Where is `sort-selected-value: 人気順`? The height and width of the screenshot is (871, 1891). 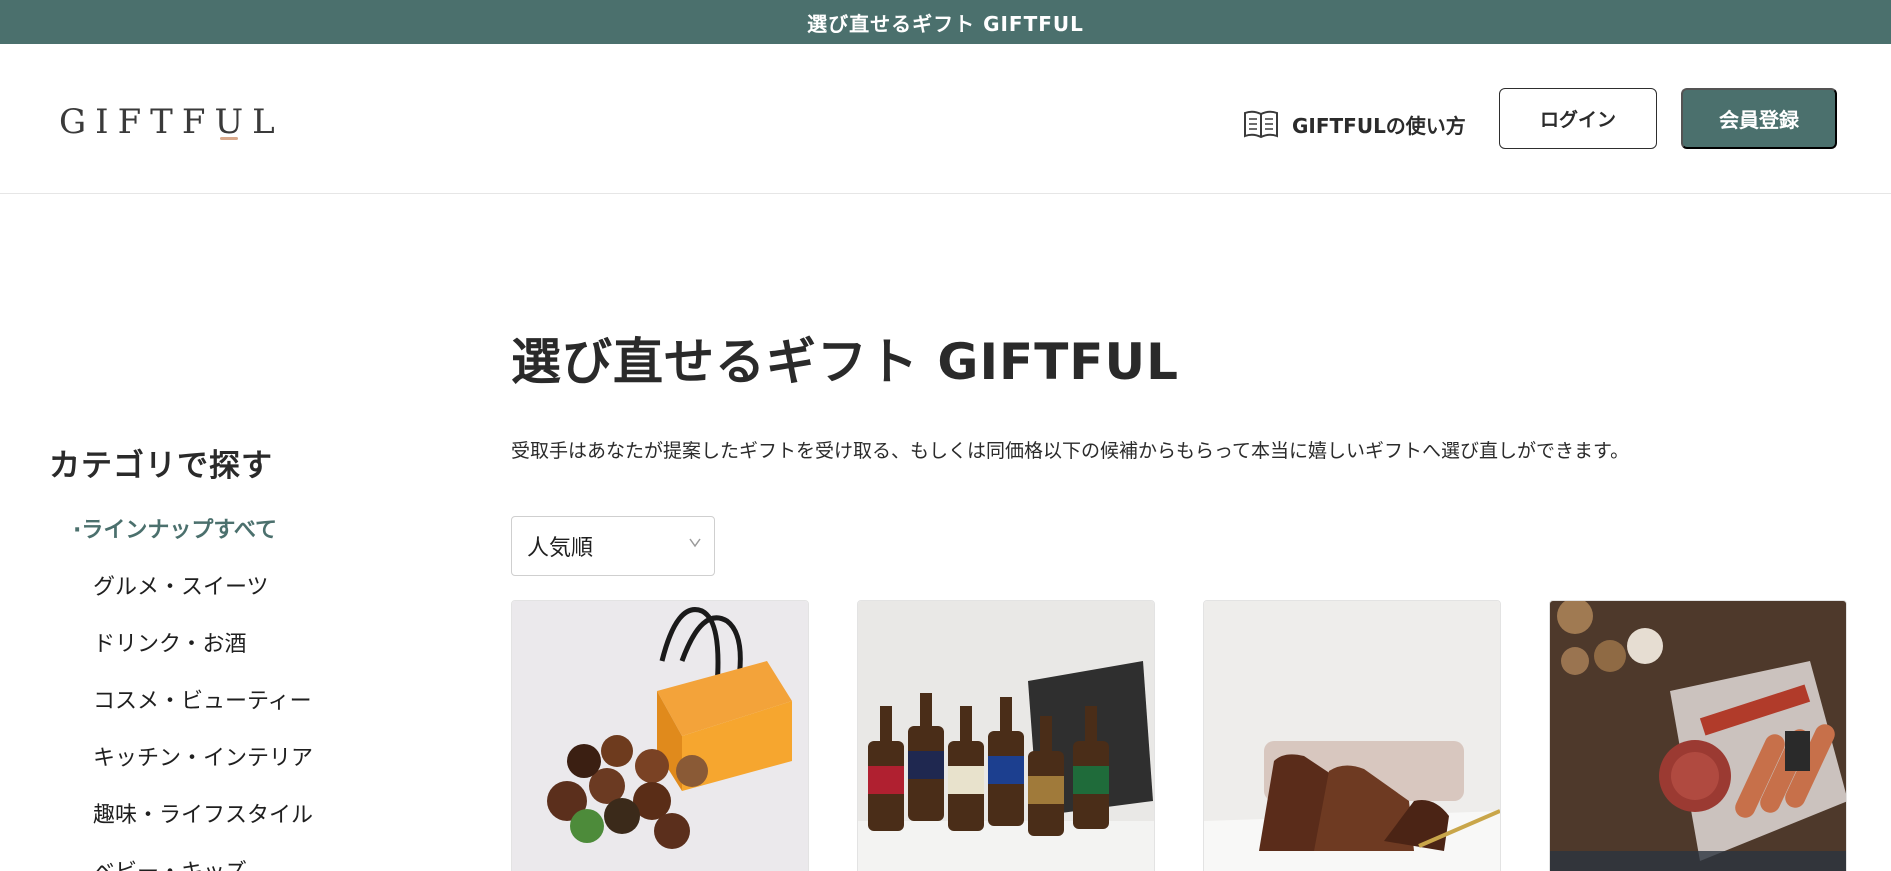 sort-selected-value: 人気順 is located at coordinates (560, 548).